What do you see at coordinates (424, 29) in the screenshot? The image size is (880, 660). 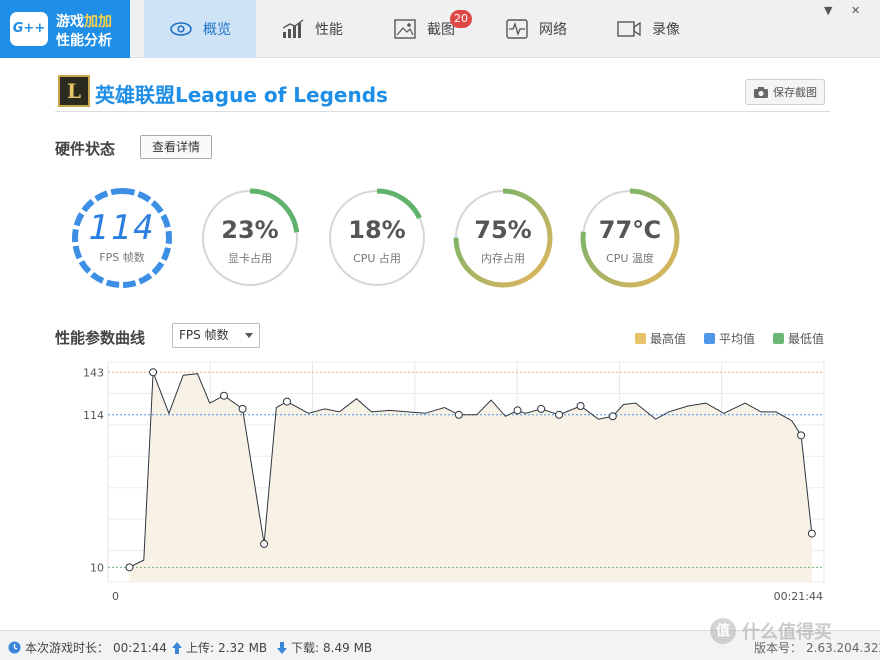 I see `tab-screenshot: 截图 20` at bounding box center [424, 29].